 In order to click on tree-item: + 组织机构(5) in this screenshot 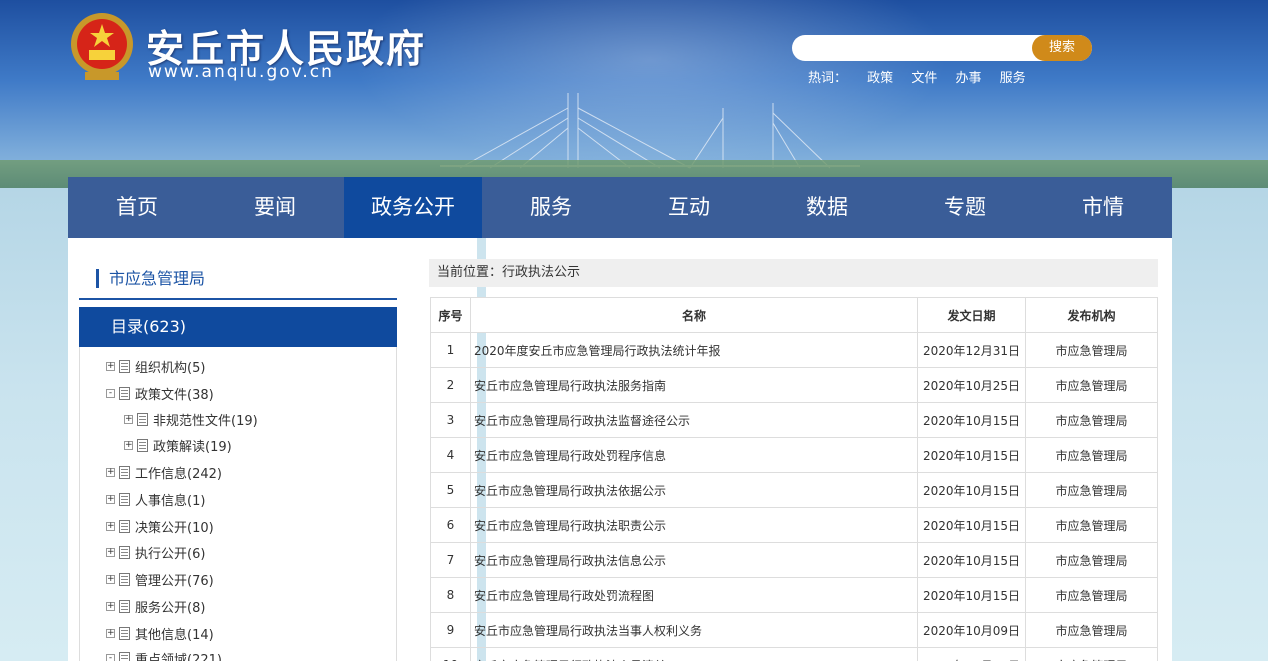, I will do `click(156, 366)`.